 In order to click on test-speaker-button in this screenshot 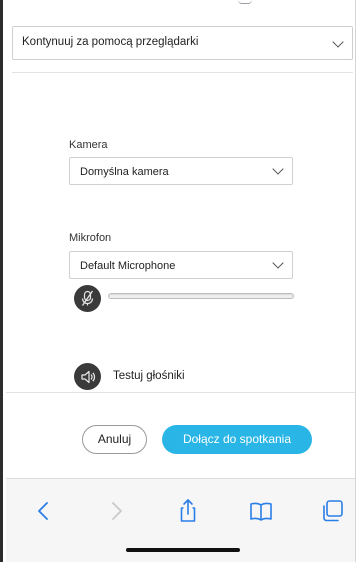, I will do `click(87, 376)`.